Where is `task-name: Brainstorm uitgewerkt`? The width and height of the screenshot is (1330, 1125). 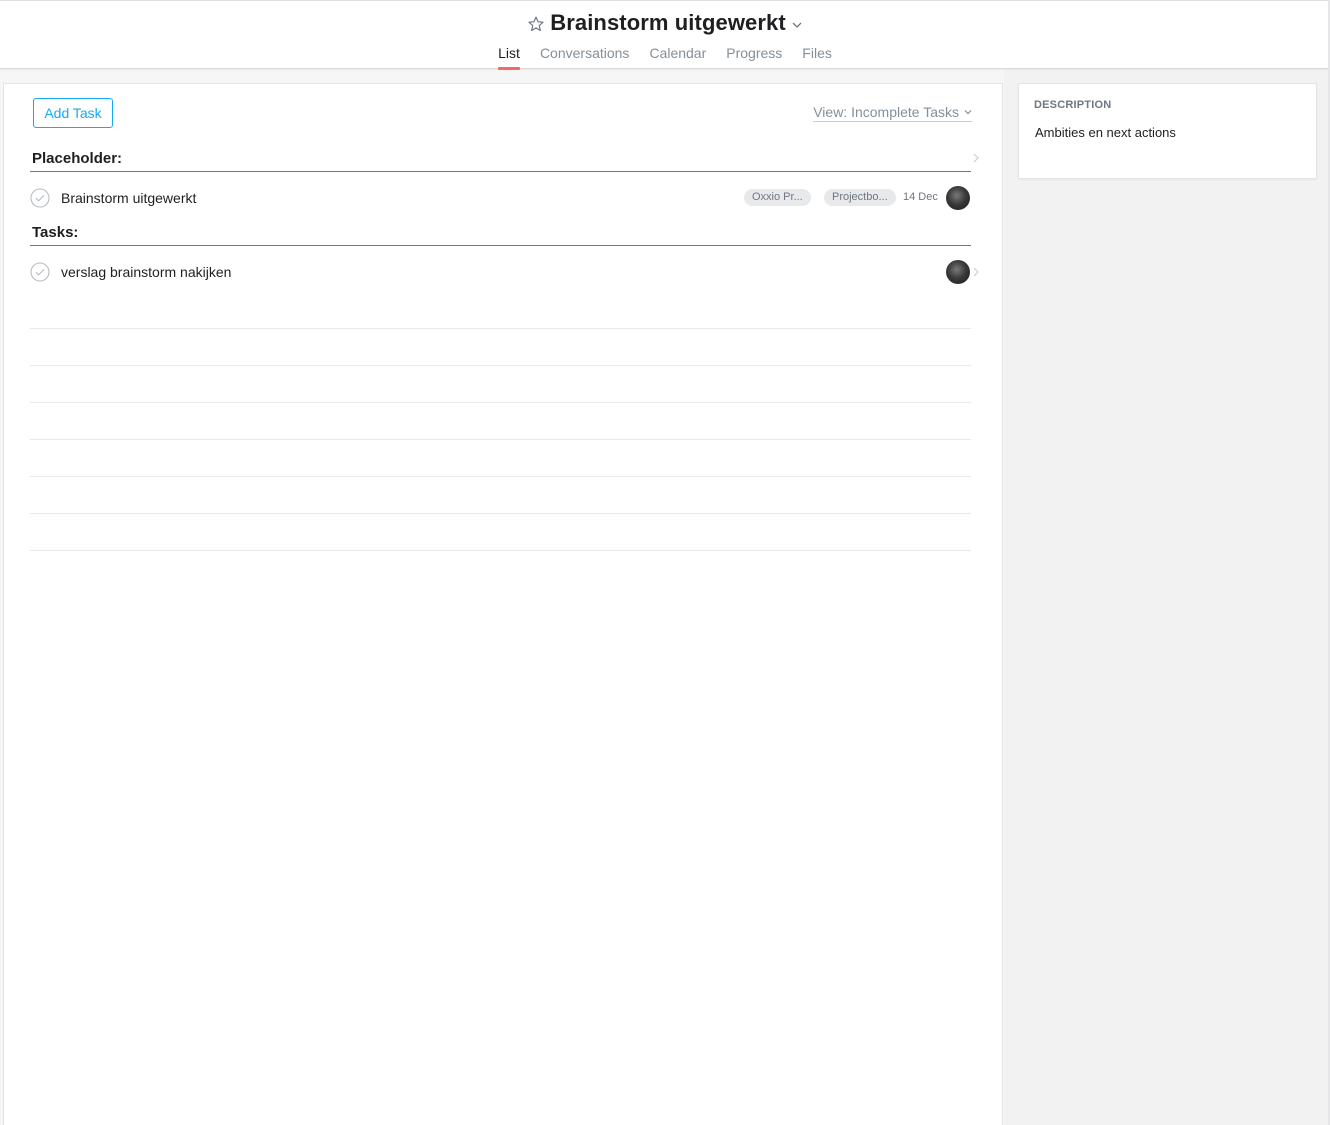 task-name: Brainstorm uitgewerkt is located at coordinates (128, 198).